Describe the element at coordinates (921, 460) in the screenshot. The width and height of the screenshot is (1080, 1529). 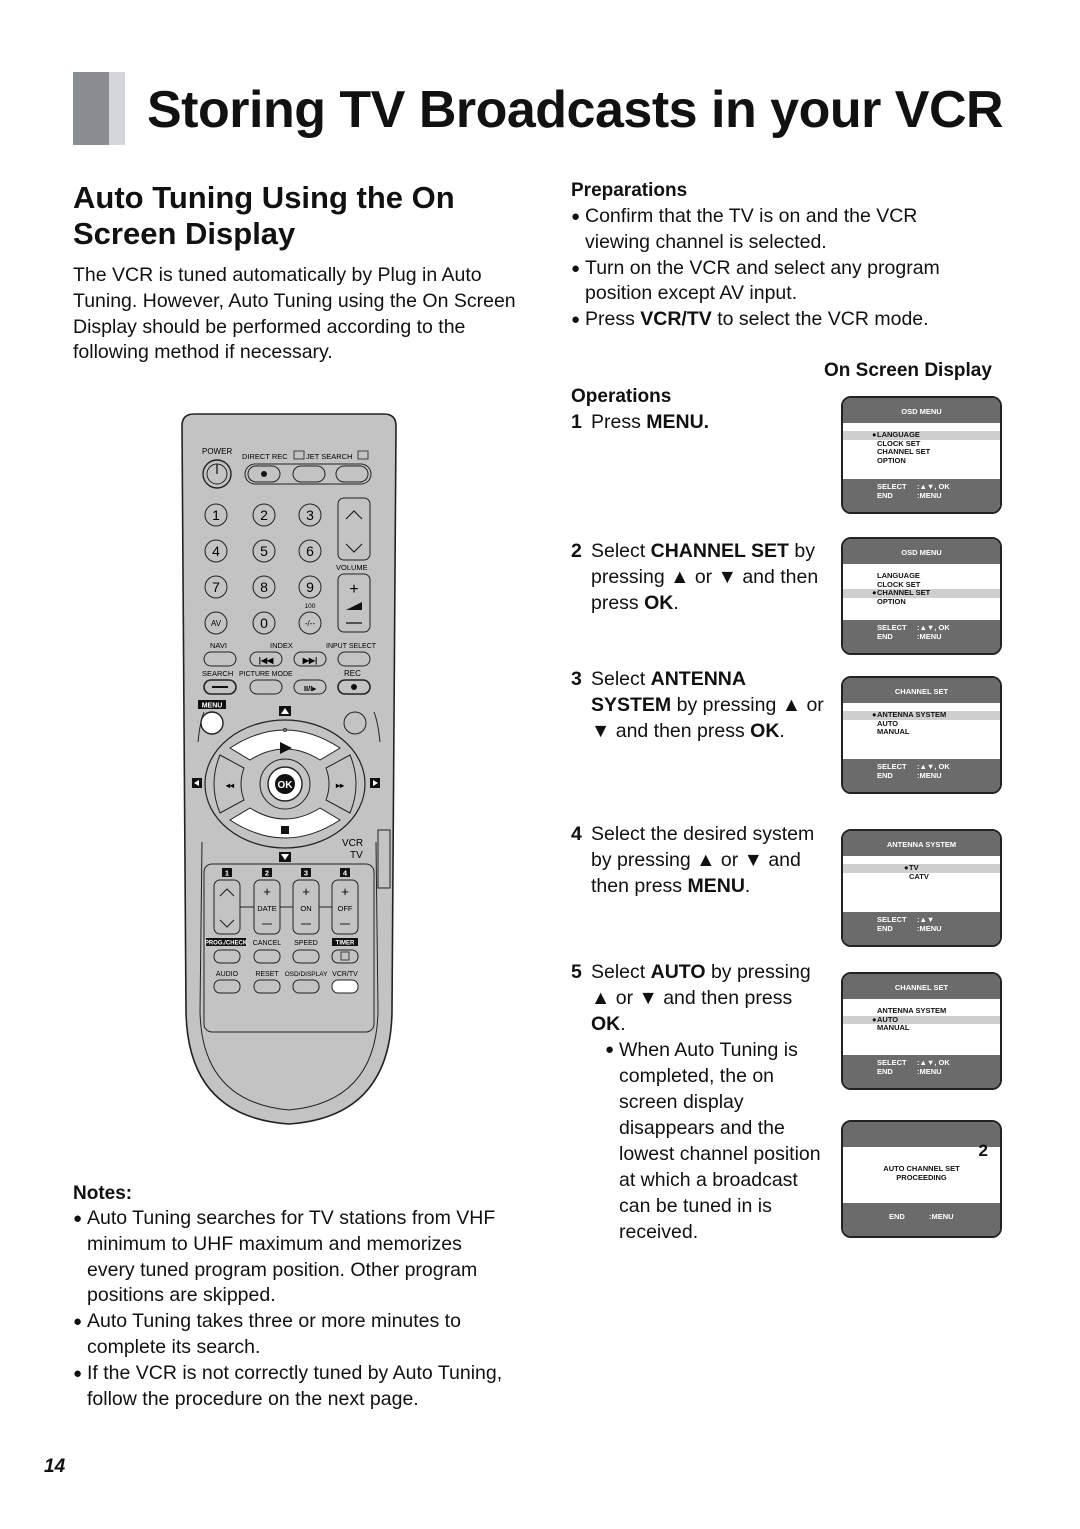
I see `osd-menu-item: OPTION` at that location.